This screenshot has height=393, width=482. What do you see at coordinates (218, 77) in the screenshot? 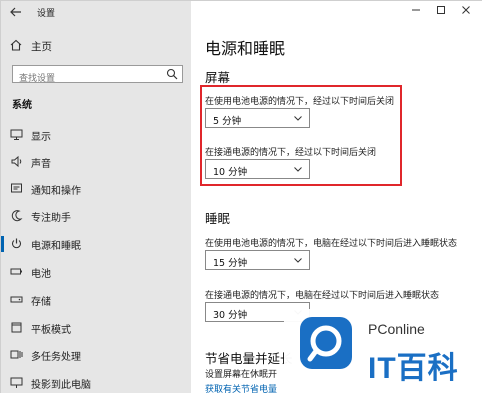
I see `screen-heading: 屏幕` at bounding box center [218, 77].